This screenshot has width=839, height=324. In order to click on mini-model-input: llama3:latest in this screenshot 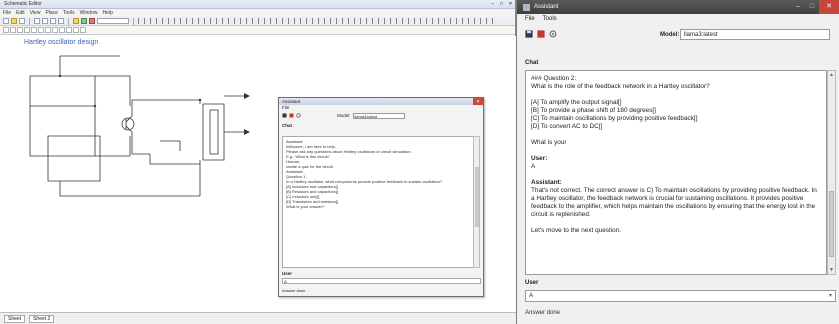, I will do `click(378, 115)`.